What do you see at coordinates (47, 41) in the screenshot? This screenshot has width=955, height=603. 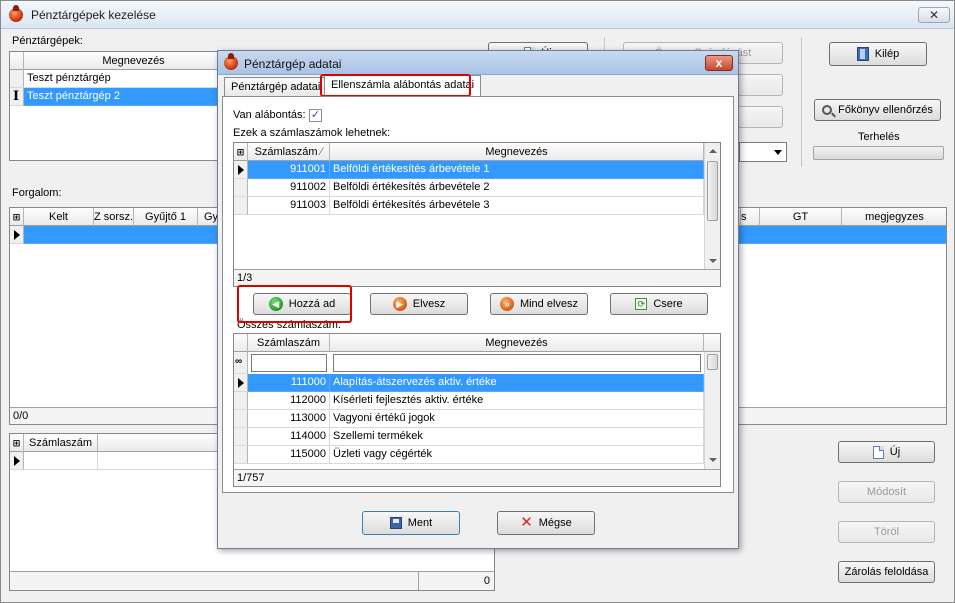 I see `cashregisters-label: Pénztárgépek:` at bounding box center [47, 41].